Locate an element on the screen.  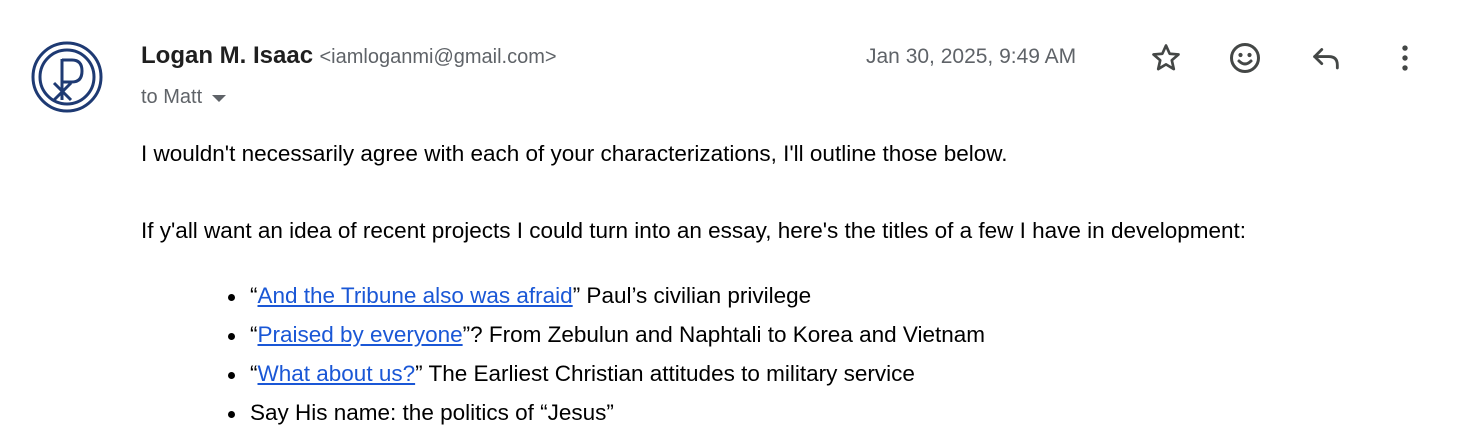
sender-email: <iamloganmi@gmail.com> is located at coordinates (438, 57).